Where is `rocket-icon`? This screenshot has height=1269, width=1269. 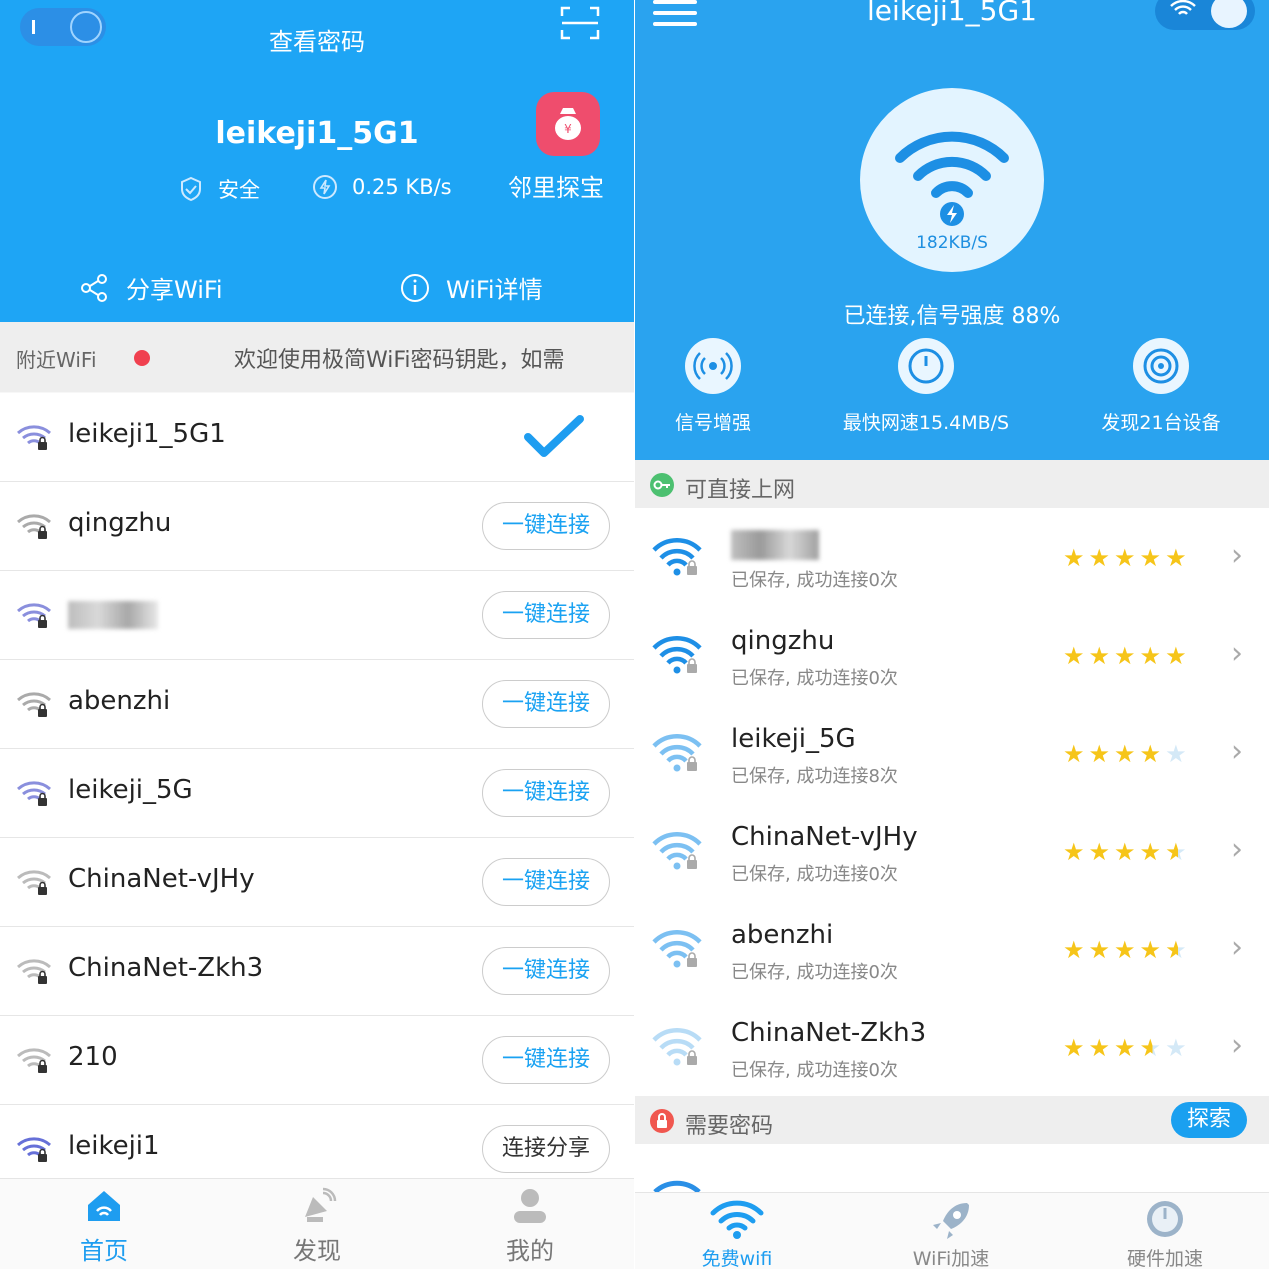 rocket-icon is located at coordinates (951, 1221).